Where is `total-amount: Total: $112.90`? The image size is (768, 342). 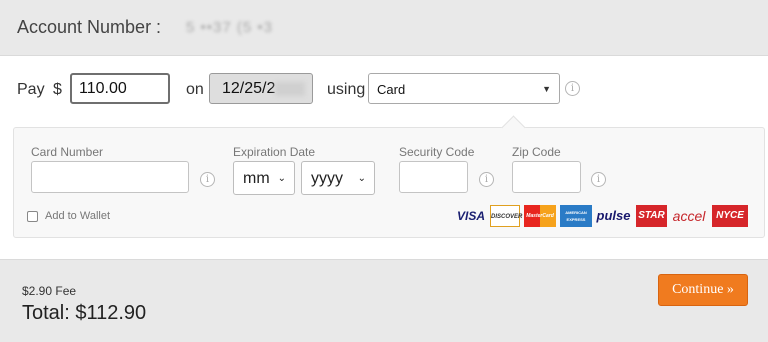 total-amount: Total: $112.90 is located at coordinates (84, 313).